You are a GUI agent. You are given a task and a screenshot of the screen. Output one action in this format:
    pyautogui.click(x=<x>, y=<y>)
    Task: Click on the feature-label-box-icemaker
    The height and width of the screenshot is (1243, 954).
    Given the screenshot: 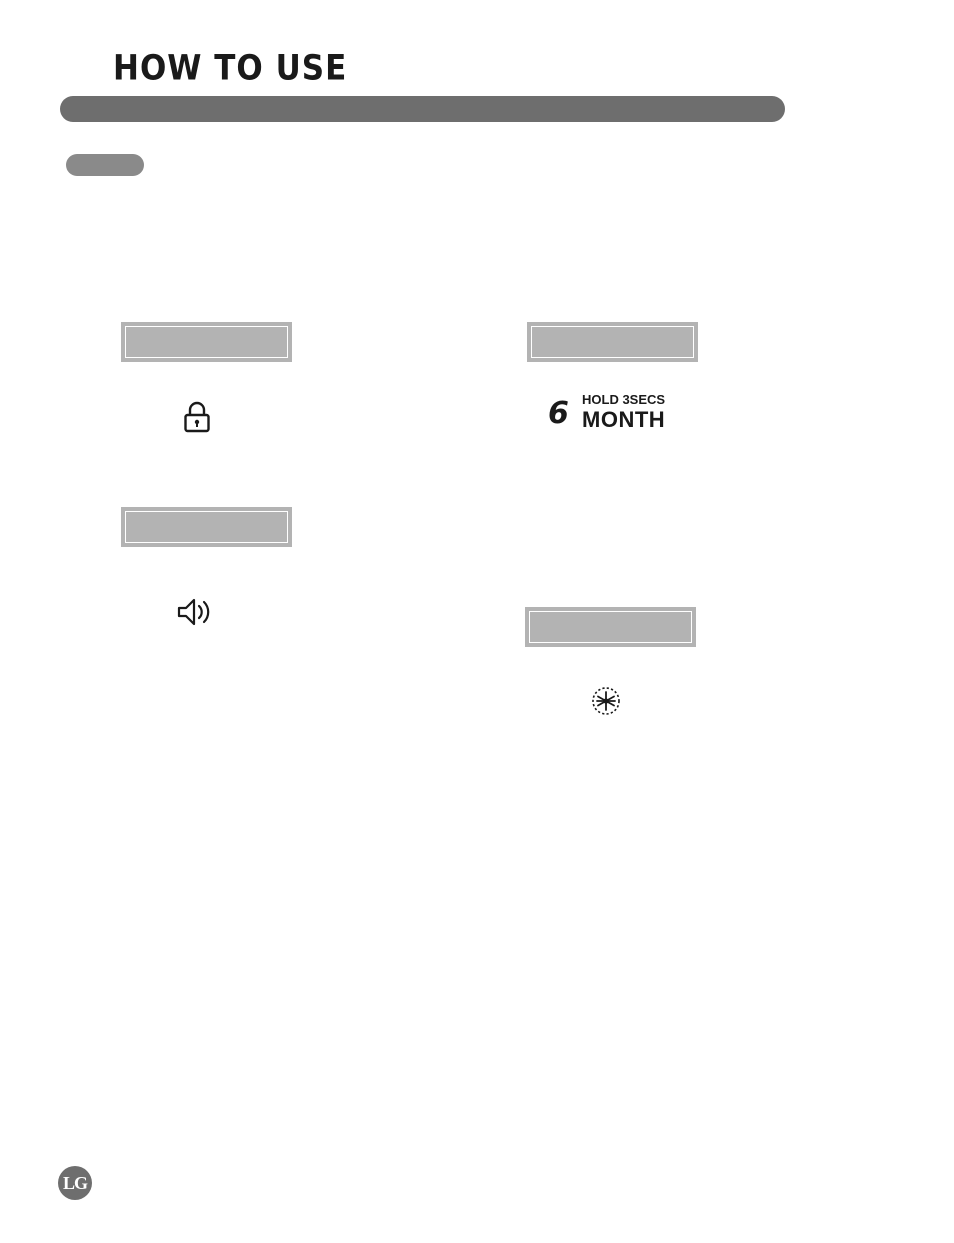 What is the action you would take?
    pyautogui.click(x=610, y=627)
    